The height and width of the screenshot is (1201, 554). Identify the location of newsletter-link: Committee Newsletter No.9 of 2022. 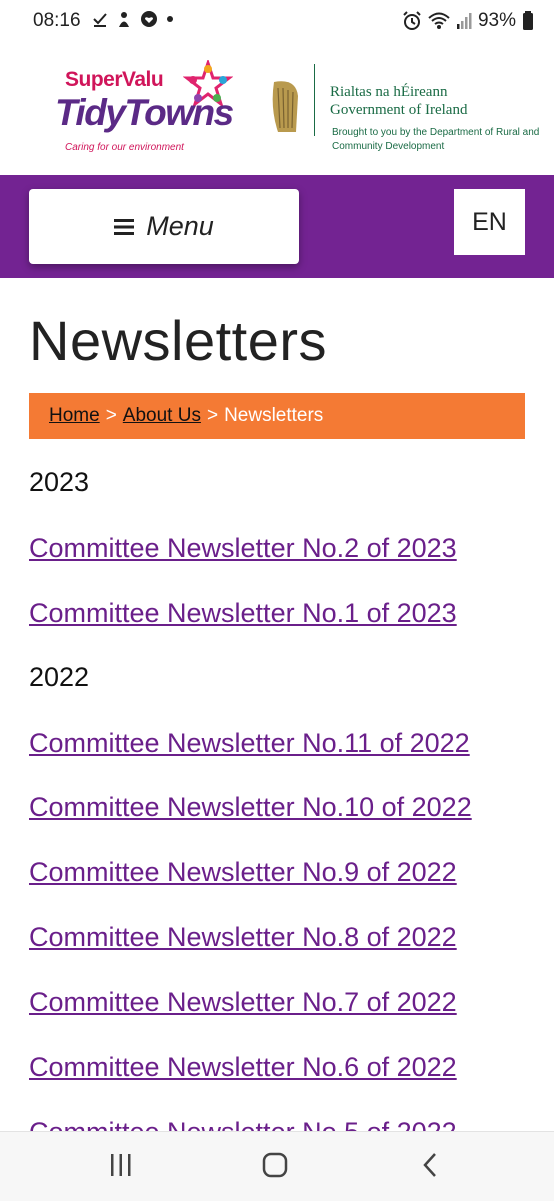
(243, 872).